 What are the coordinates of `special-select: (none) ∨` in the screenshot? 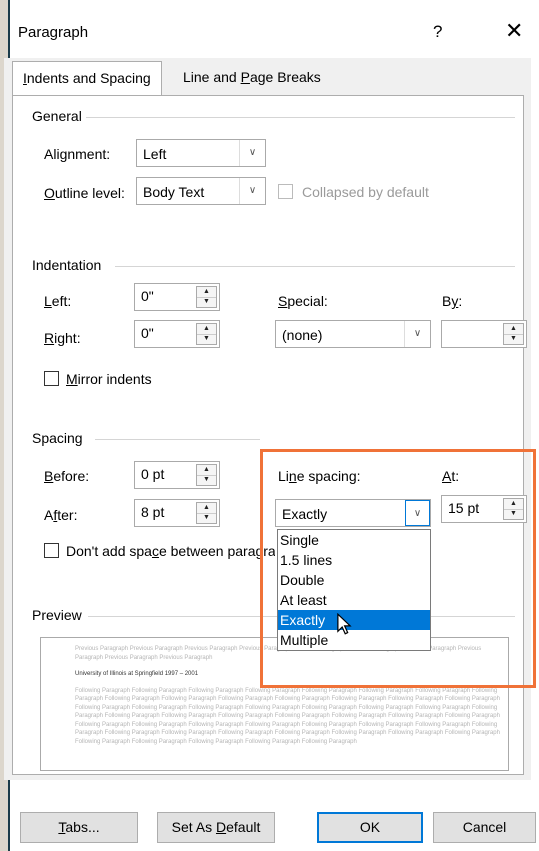 It's located at (353, 334).